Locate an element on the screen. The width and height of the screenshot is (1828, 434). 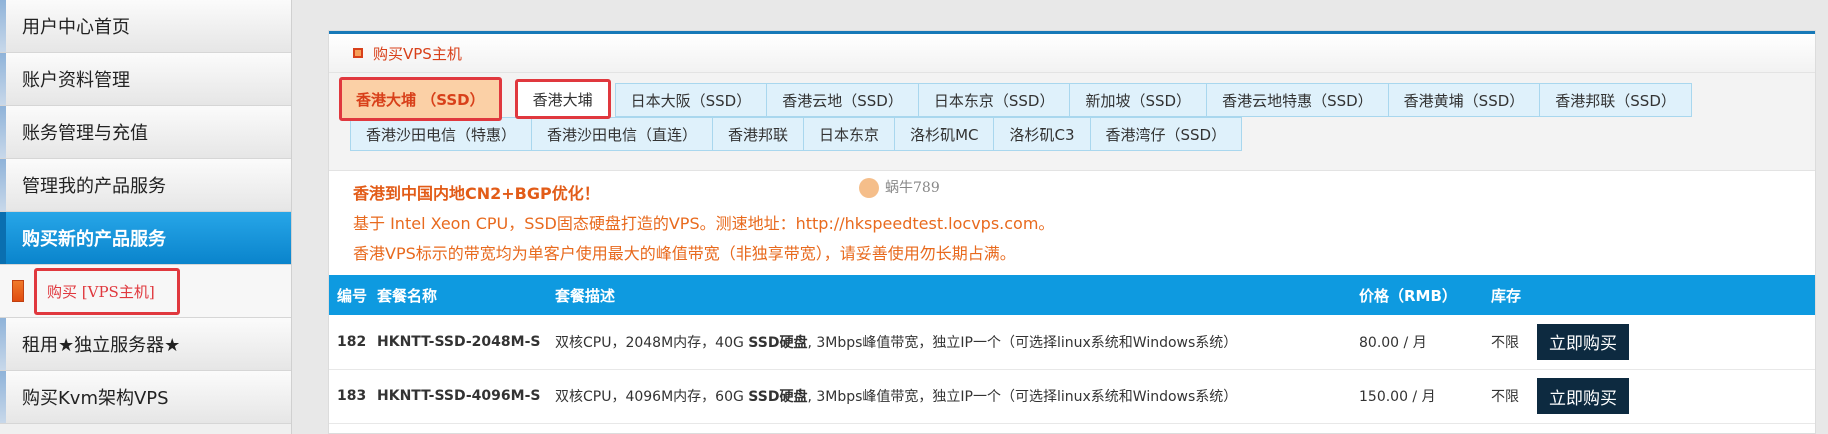
plan-name: HKNTT-SSD-4096M-S is located at coordinates (459, 396).